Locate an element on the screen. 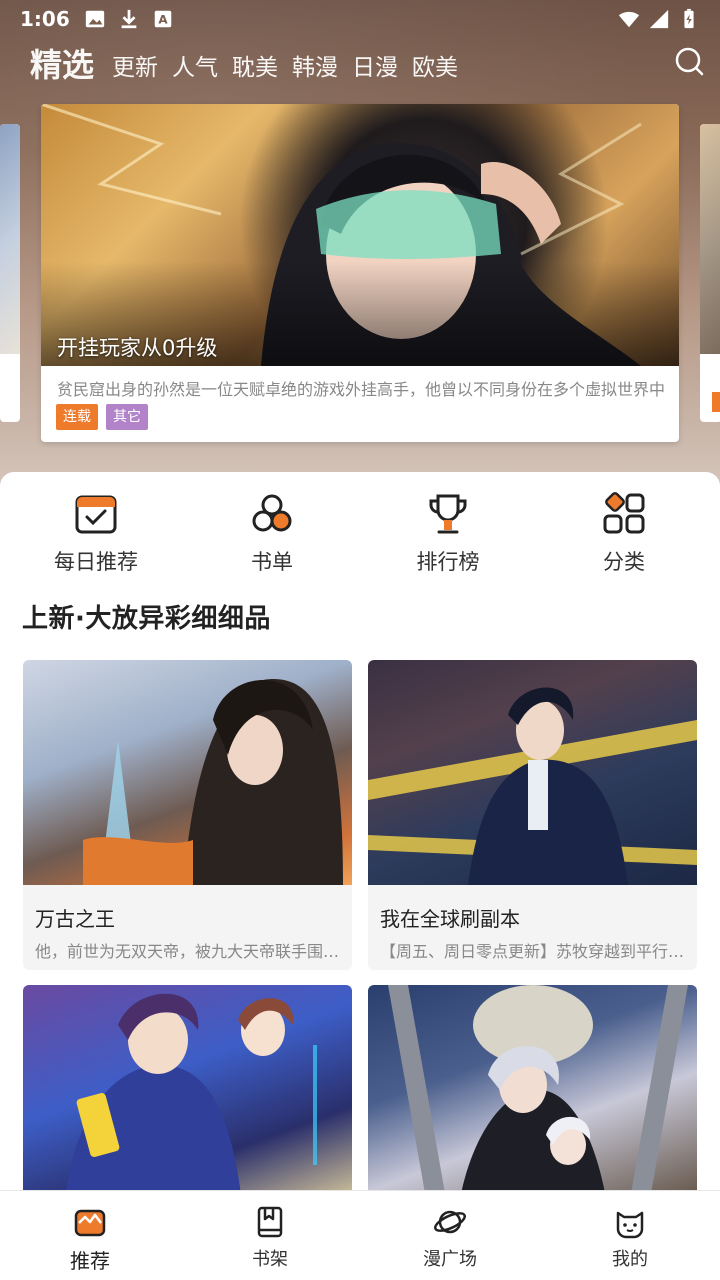 The image size is (720, 1280). comic-card: 我在全球刷副本 【周五、周日零点更新】苏牧穿越到平行世界 is located at coordinates (532, 815).